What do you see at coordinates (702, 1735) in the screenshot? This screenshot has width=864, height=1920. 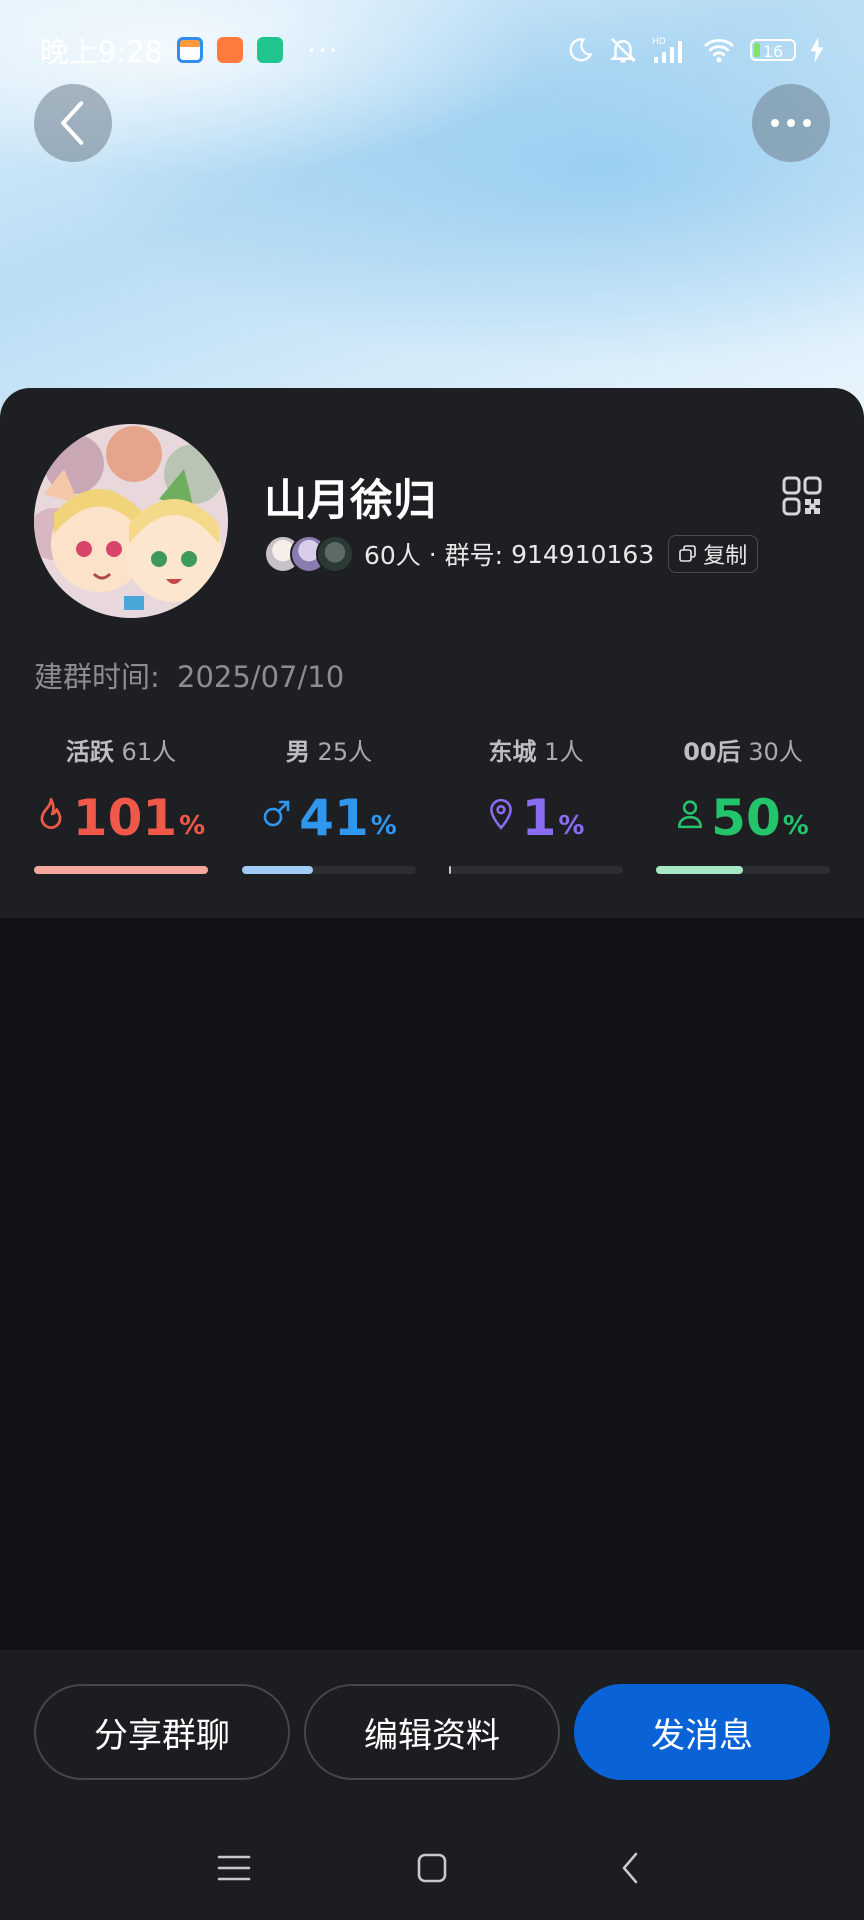 I see `send-message-label: 发消息` at bounding box center [702, 1735].